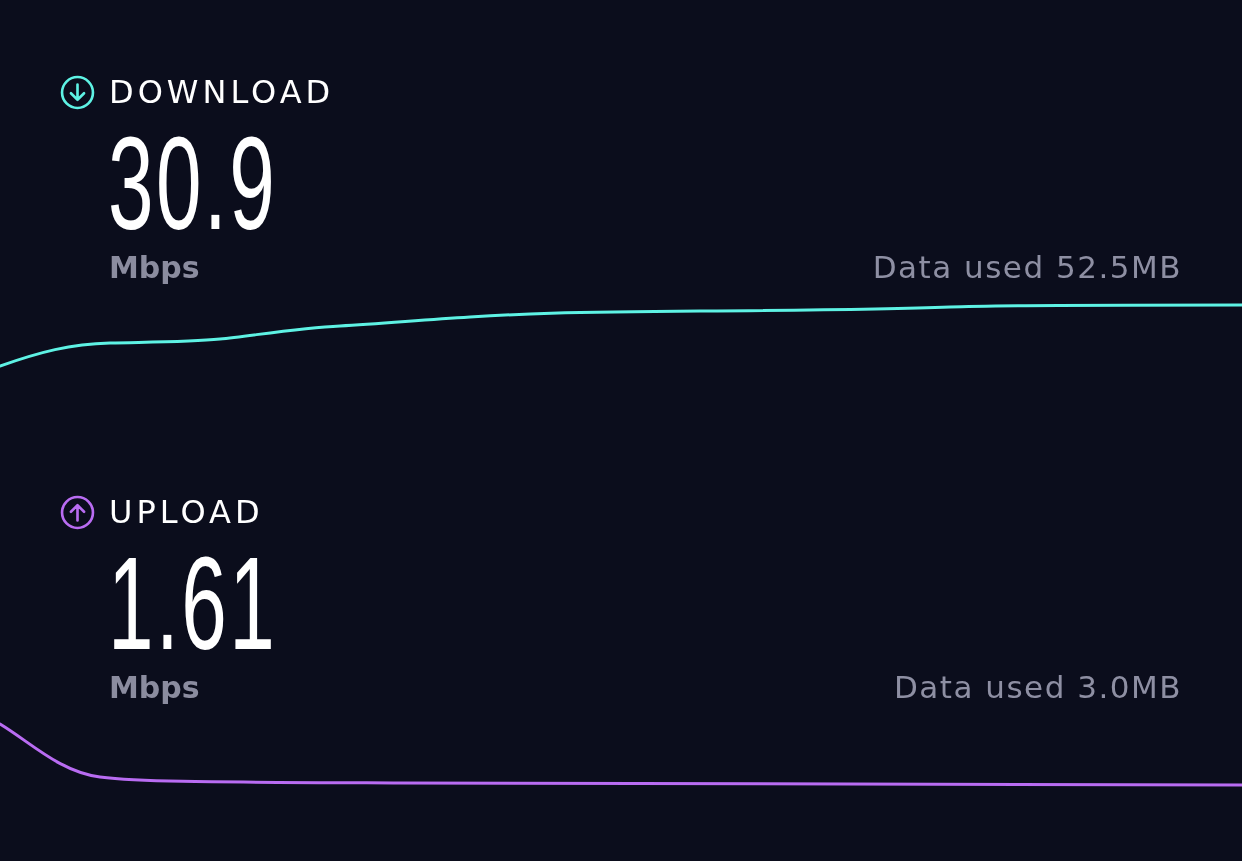 This screenshot has height=861, width=1242. What do you see at coordinates (186, 512) in the screenshot?
I see `test-label: UPLOAD` at bounding box center [186, 512].